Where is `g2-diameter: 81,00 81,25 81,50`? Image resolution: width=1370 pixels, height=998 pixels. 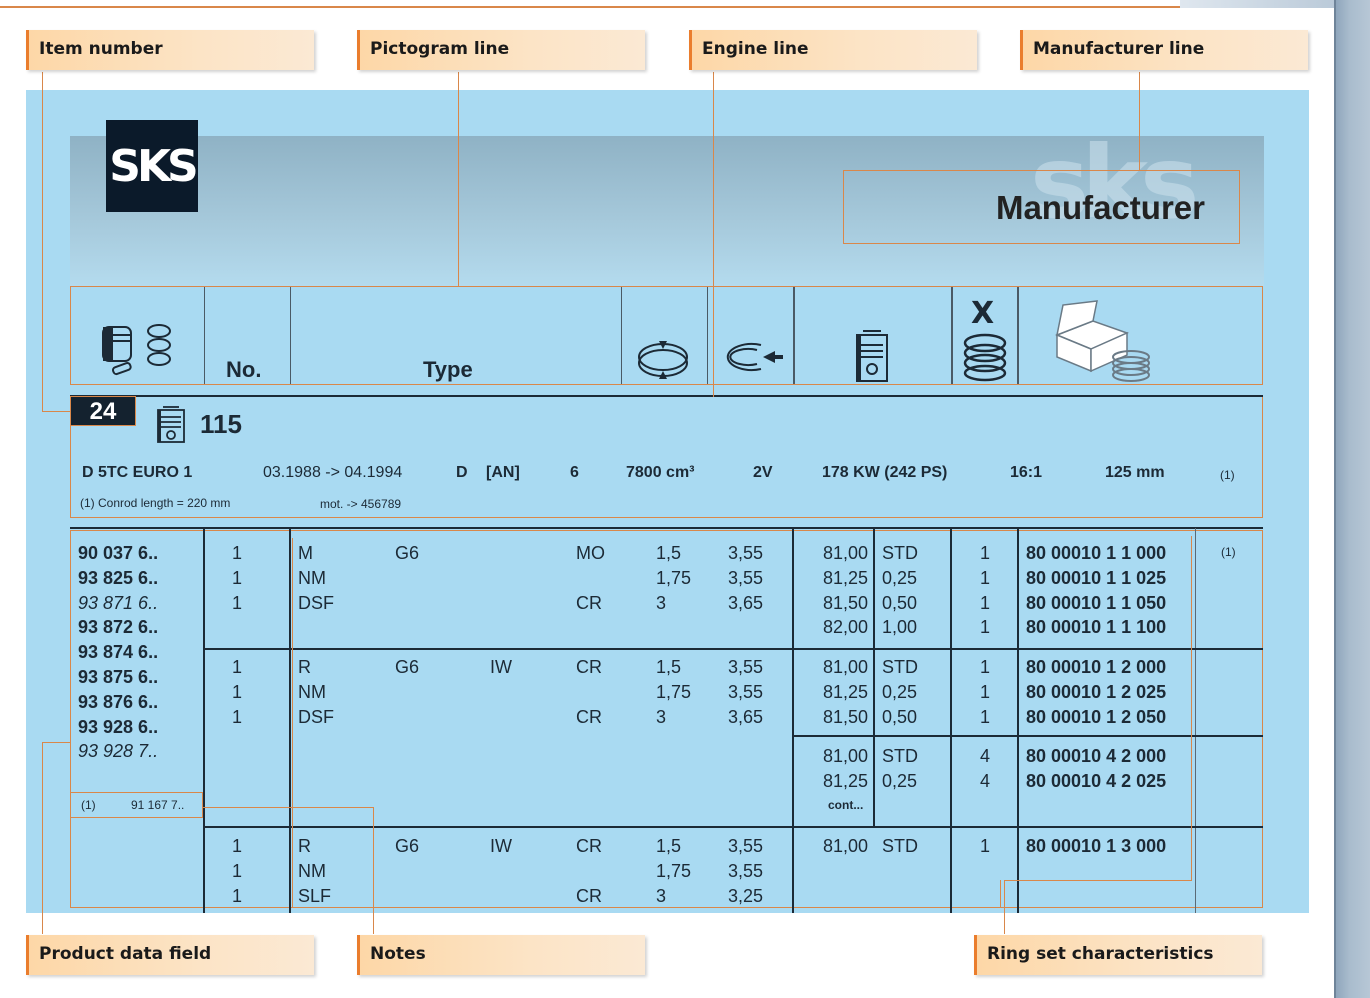 g2-diameter: 81,00 81,25 81,50 is located at coordinates (845, 692).